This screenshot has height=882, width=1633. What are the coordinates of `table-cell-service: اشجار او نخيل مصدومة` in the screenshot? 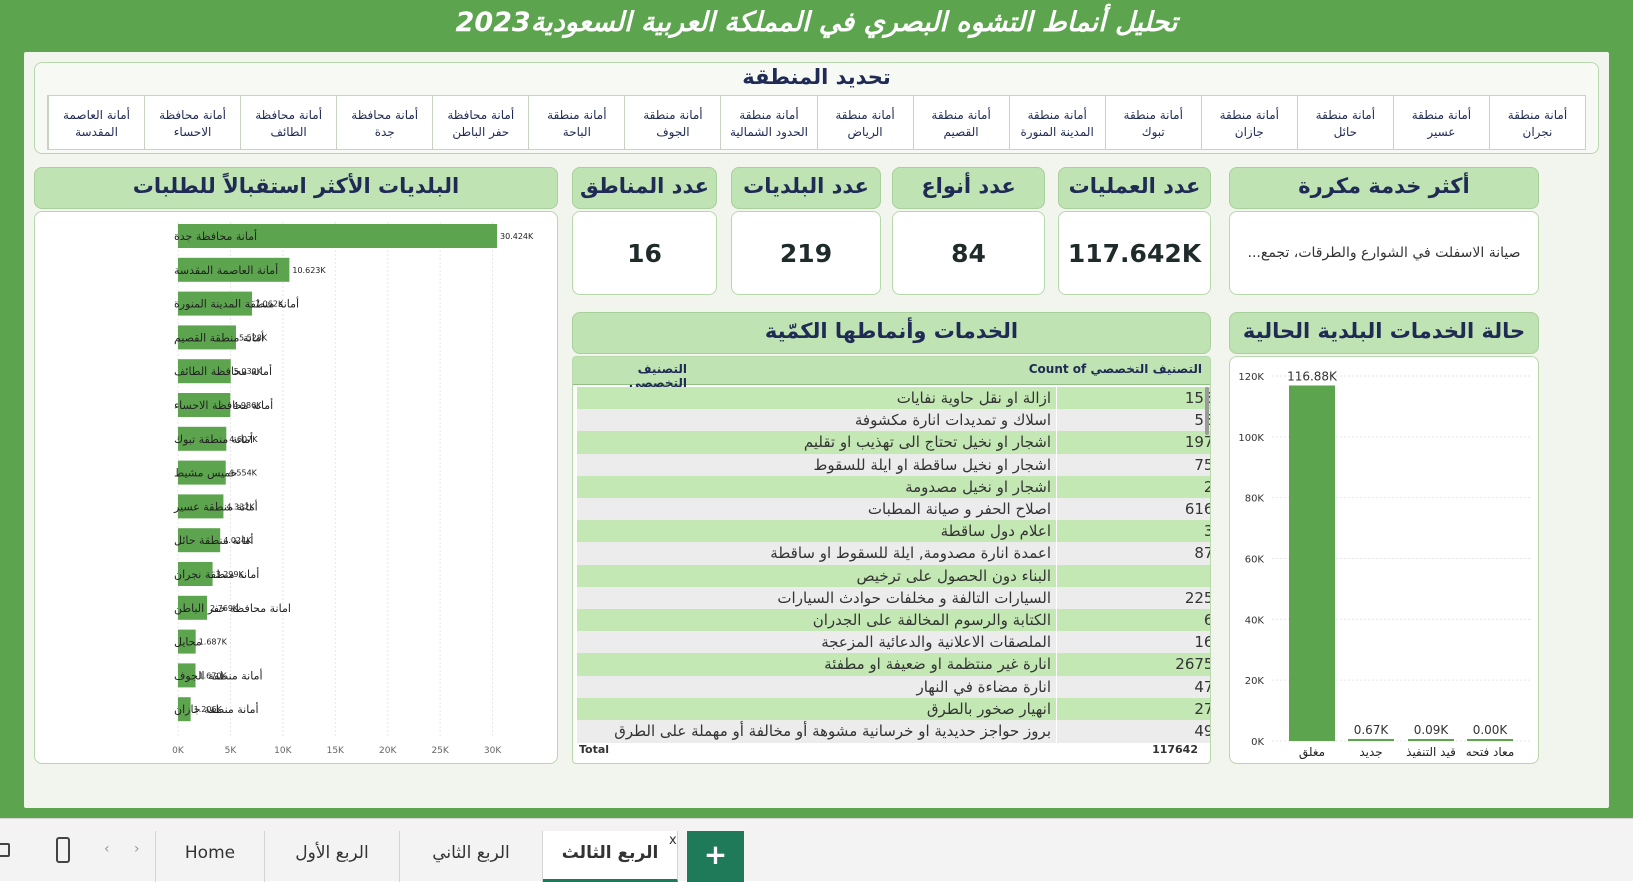 It's located at (978, 486).